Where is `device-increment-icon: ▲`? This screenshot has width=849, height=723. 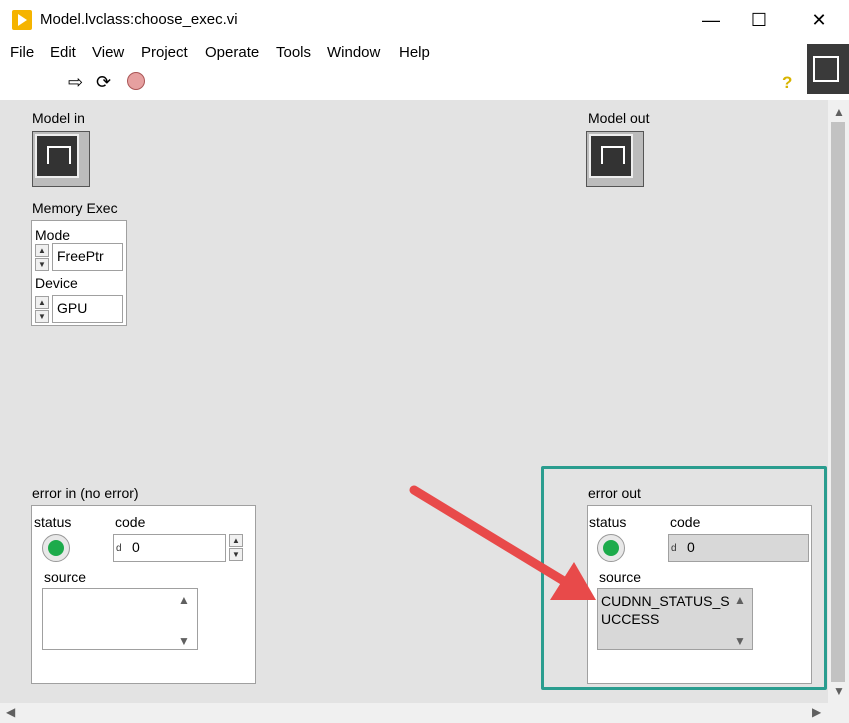 device-increment-icon: ▲ is located at coordinates (42, 302).